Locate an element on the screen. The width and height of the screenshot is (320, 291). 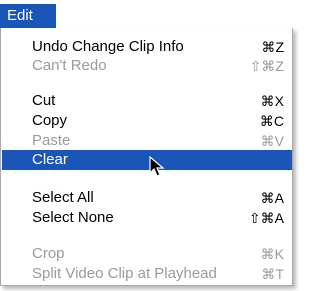
menu-item-select-none: Select None ⇧⌘A is located at coordinates (147, 218).